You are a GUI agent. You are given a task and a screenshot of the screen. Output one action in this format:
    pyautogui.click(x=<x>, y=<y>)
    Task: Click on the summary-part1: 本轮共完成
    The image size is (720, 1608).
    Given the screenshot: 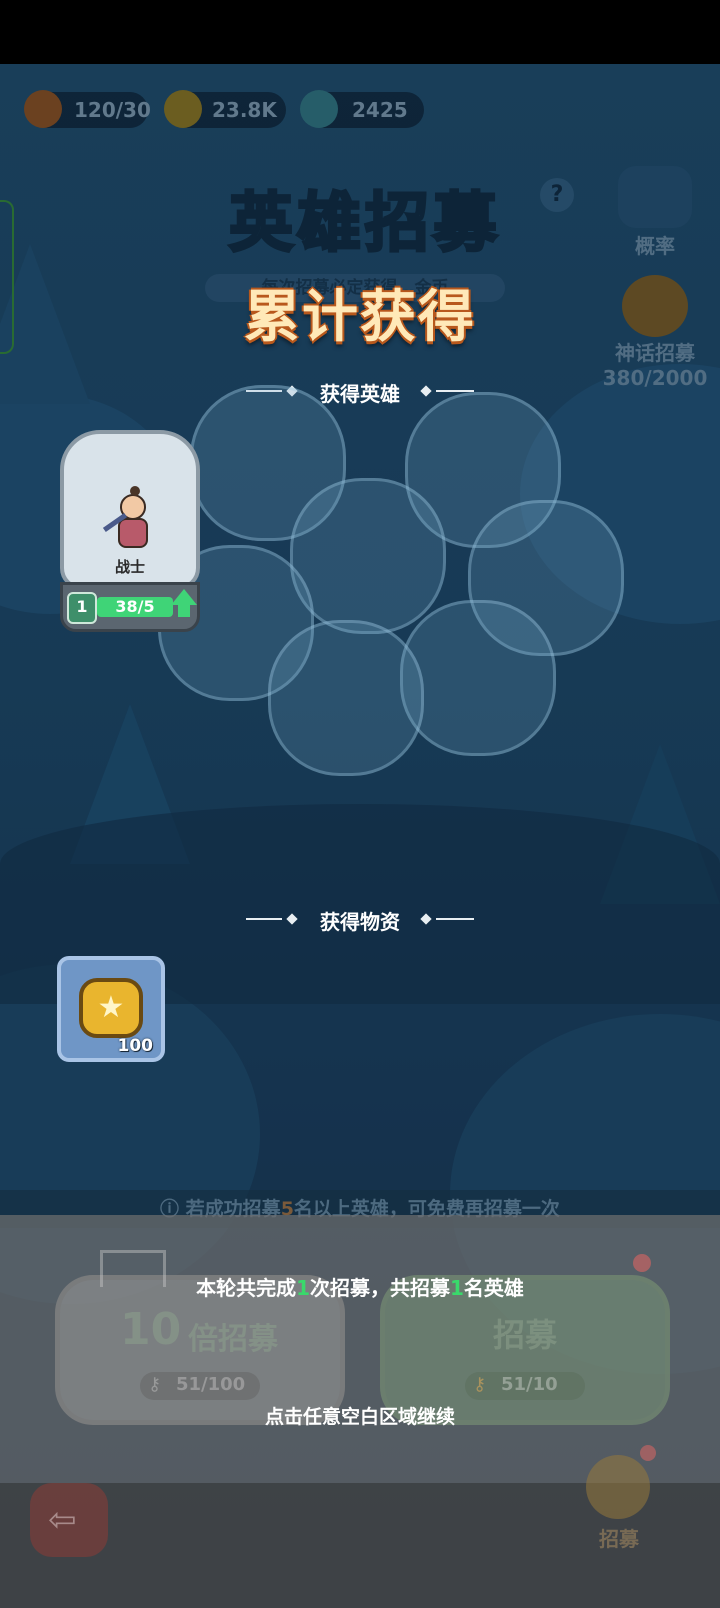 What is the action you would take?
    pyautogui.click(x=246, y=1288)
    